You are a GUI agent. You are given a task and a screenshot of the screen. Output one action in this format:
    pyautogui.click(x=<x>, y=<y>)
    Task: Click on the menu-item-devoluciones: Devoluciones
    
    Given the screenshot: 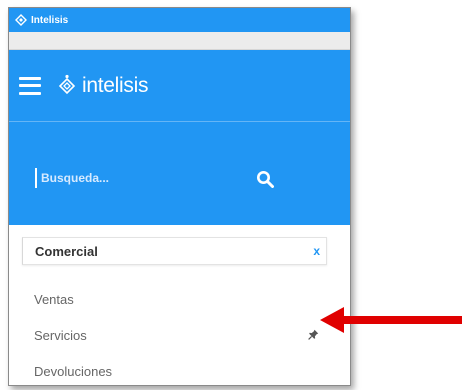 What is the action you would take?
    pyautogui.click(x=174, y=369)
    